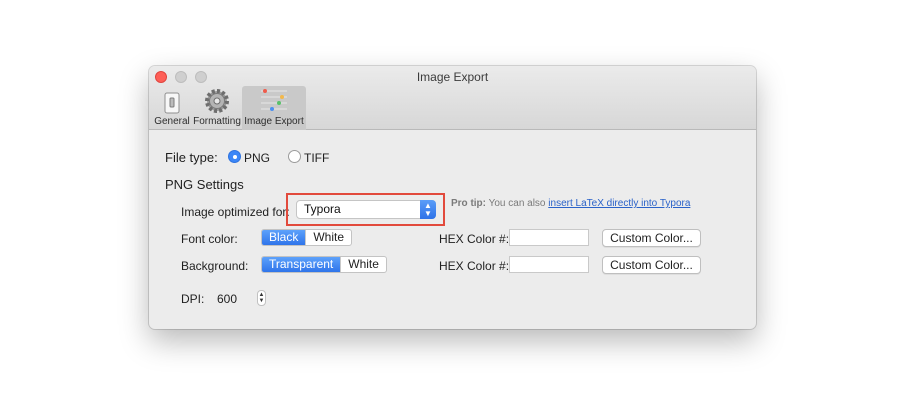  Describe the element at coordinates (549, 237) in the screenshot. I see `font-hex-input` at that location.